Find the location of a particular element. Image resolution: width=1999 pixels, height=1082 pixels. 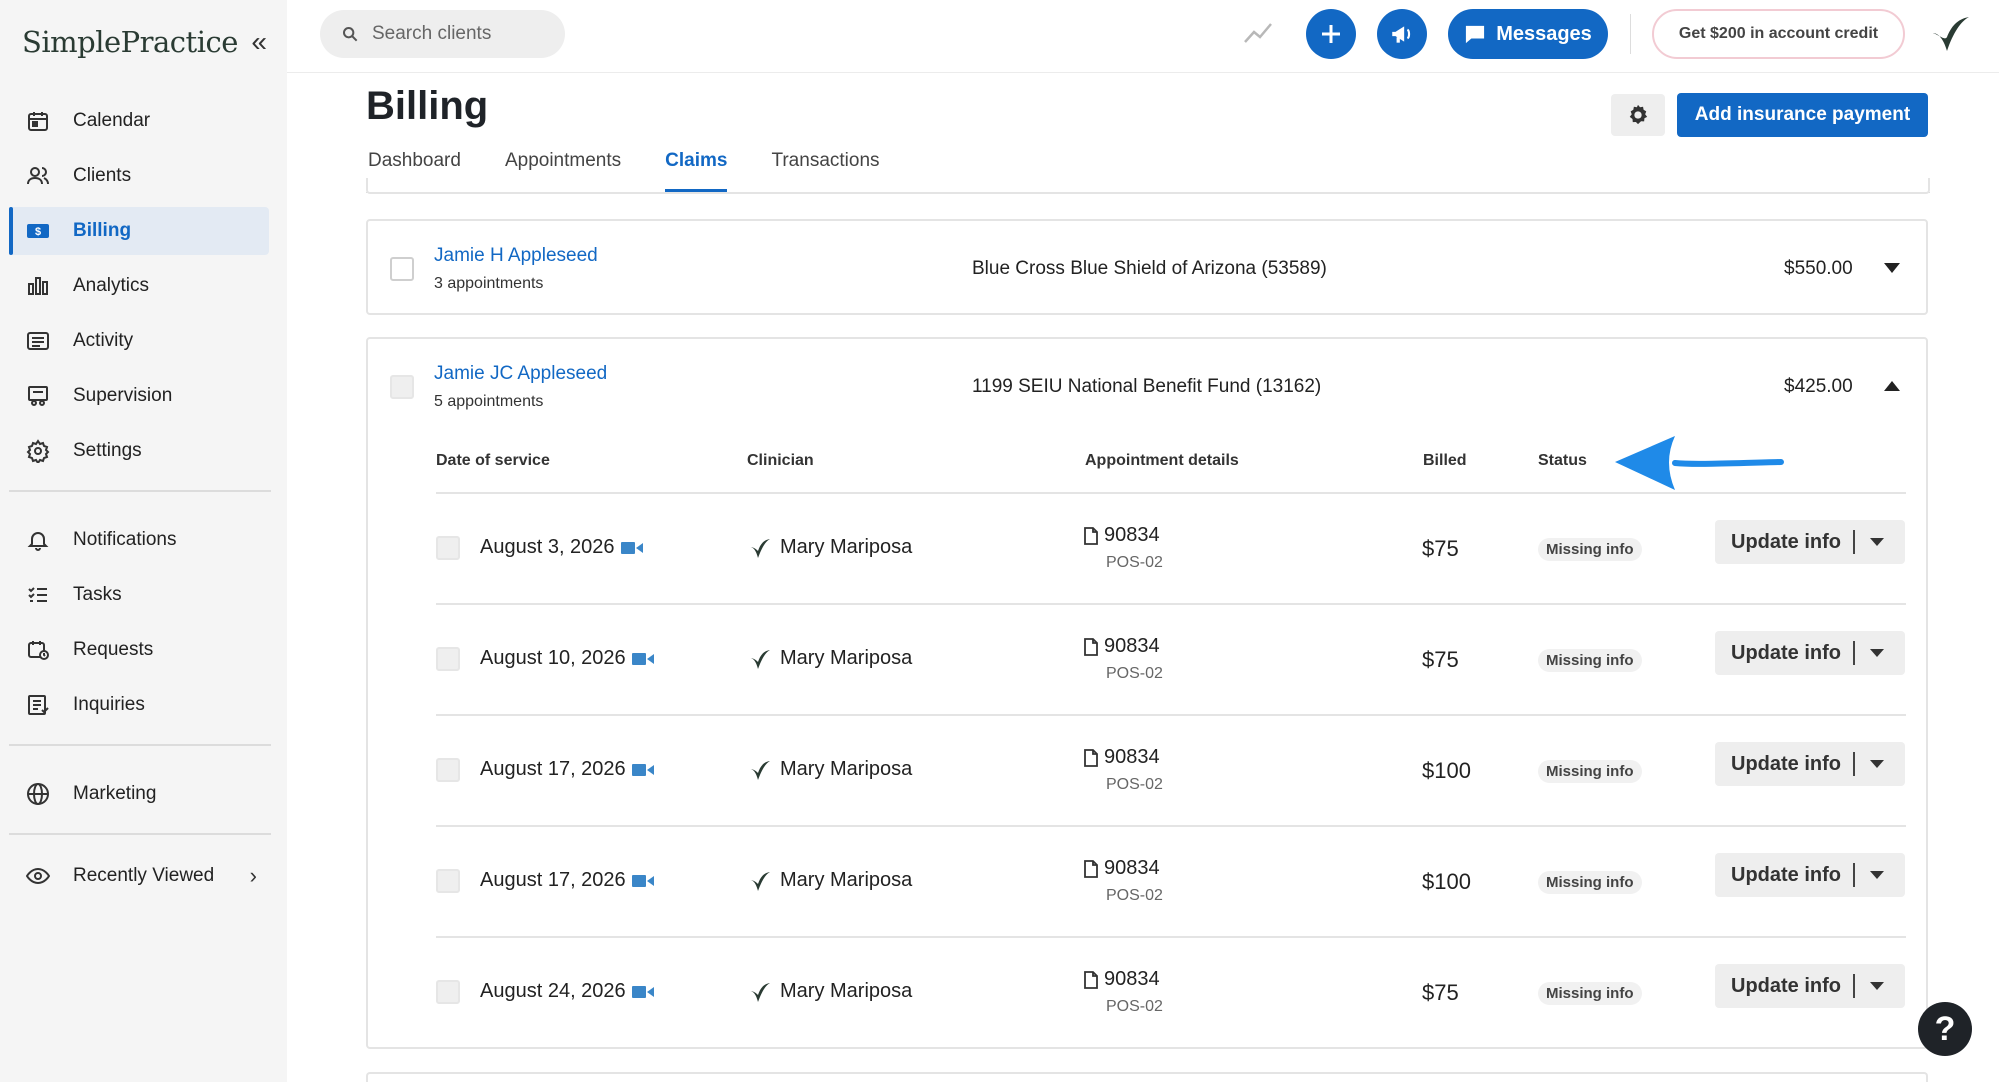

annotation-arrow-icon is located at coordinates (1699, 463).